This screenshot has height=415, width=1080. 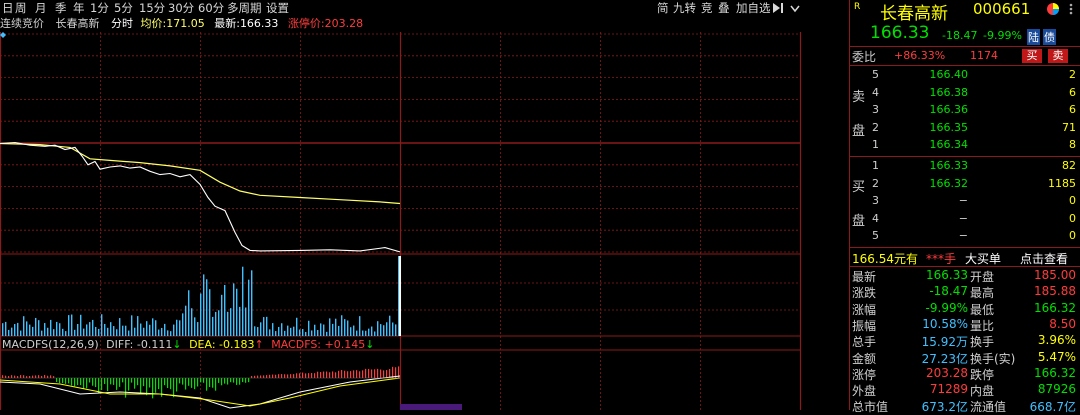 I want to click on toolbar-right-item-0: 简, so click(x=663, y=8).